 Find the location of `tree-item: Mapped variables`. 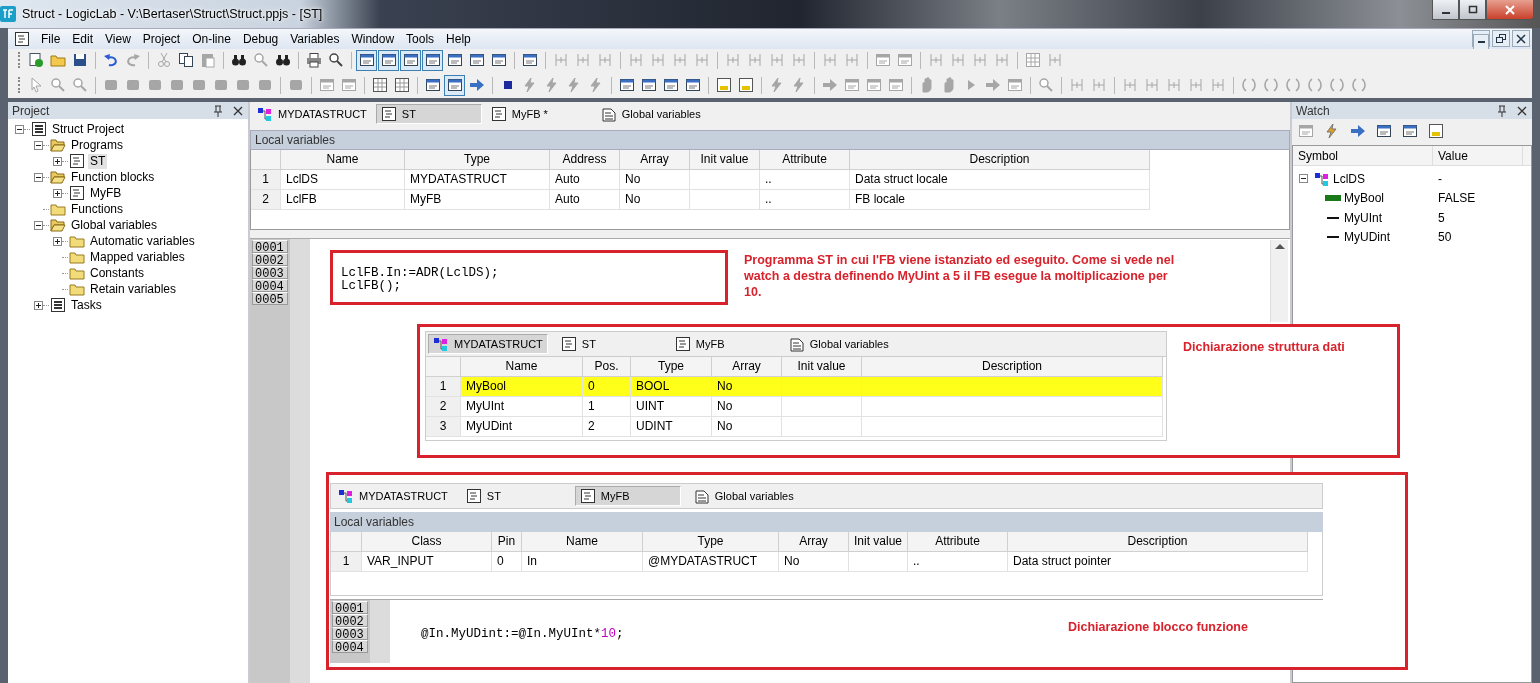

tree-item: Mapped variables is located at coordinates (137, 257).